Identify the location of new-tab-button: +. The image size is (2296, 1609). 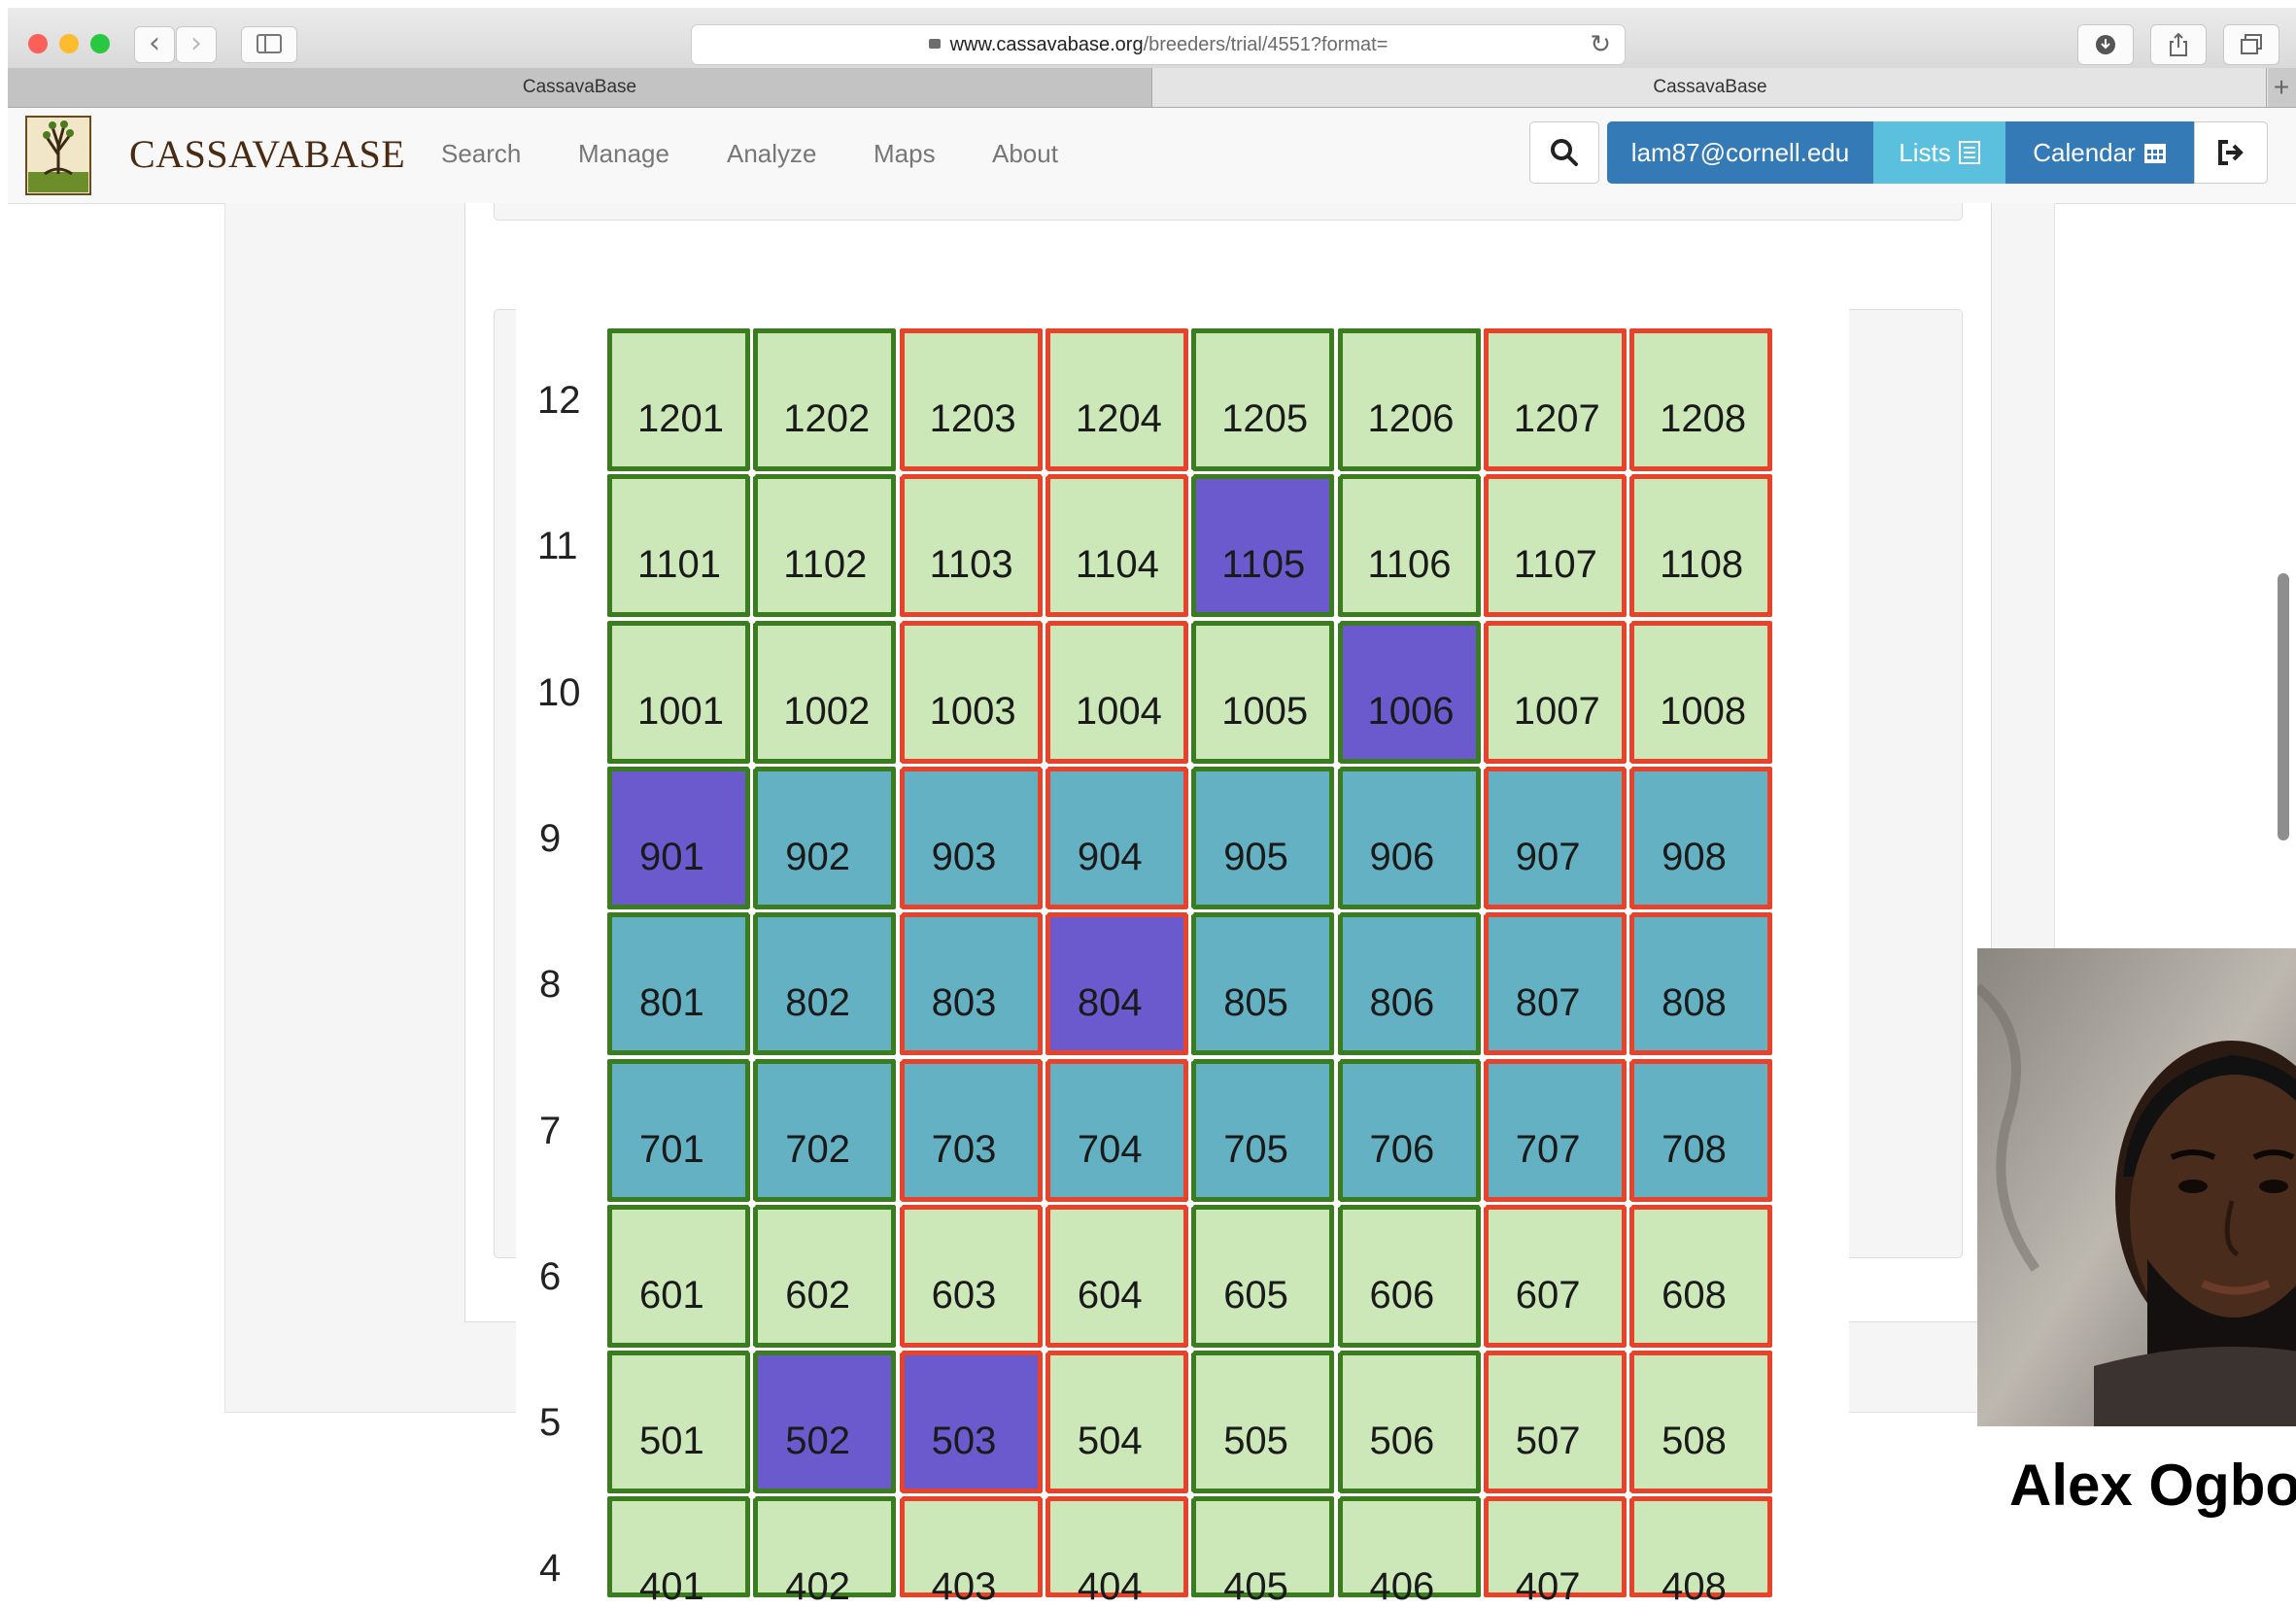
(2281, 87).